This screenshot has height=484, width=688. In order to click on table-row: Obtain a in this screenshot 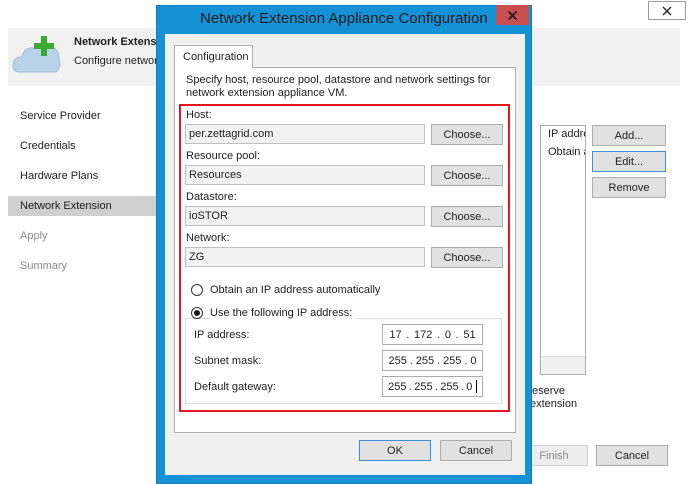, I will do `click(566, 152)`.